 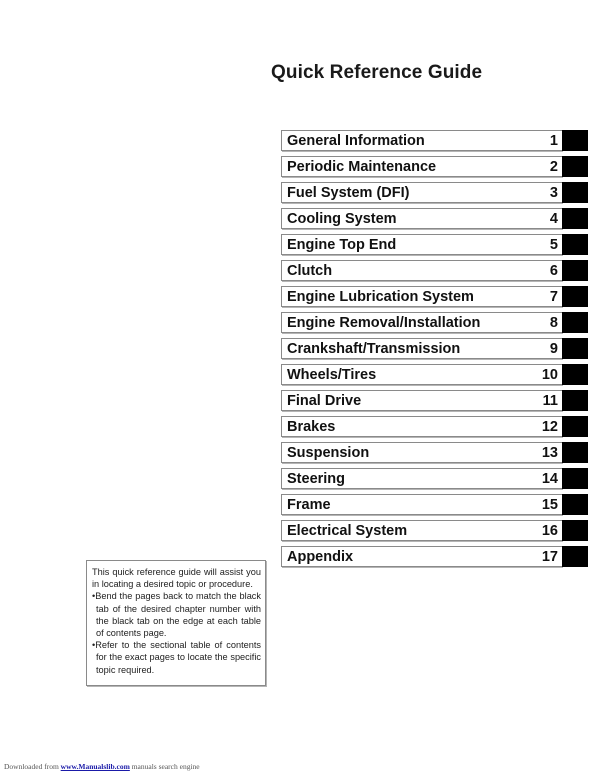 I want to click on toc-label: Electrical System, so click(x=347, y=530).